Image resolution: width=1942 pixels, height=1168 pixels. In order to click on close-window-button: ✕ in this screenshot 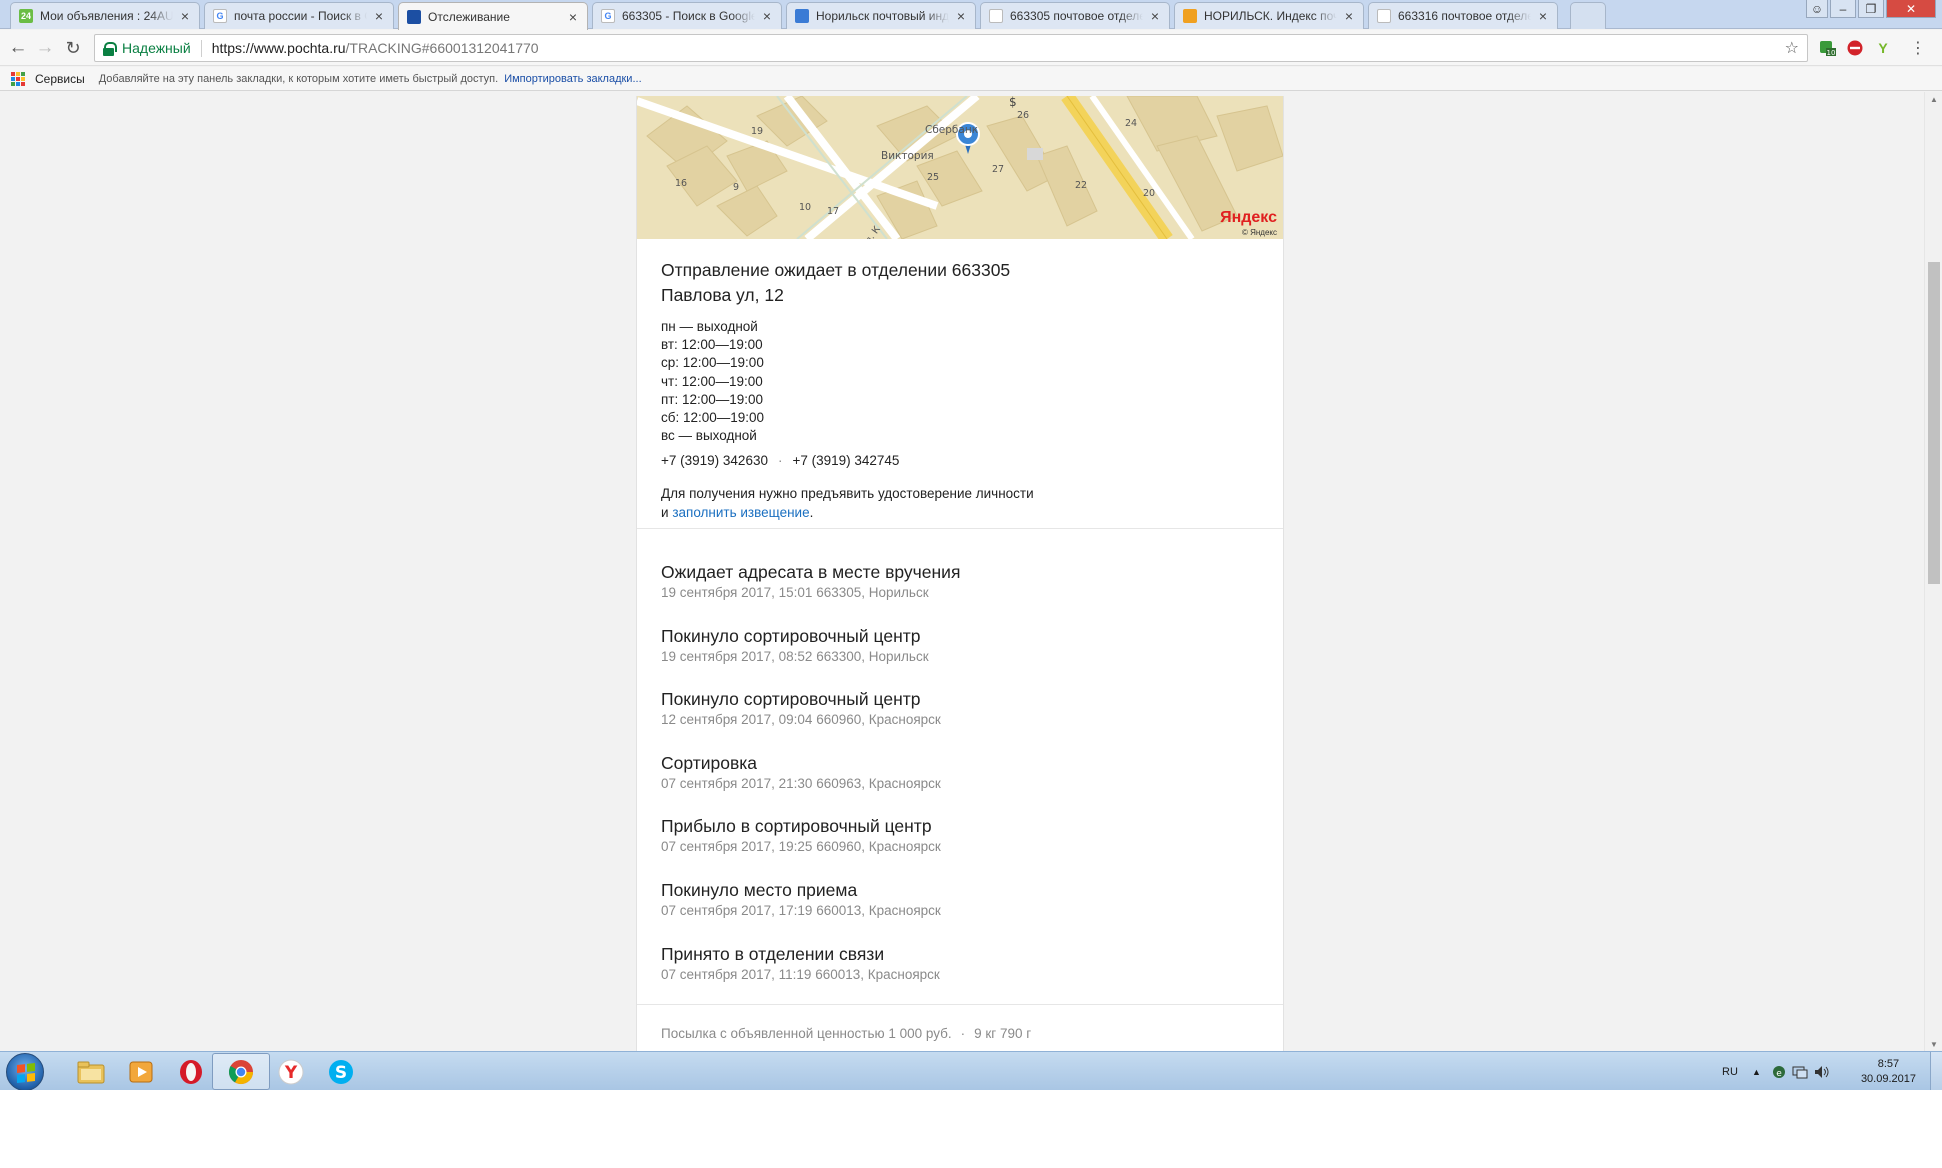, I will do `click(1911, 9)`.